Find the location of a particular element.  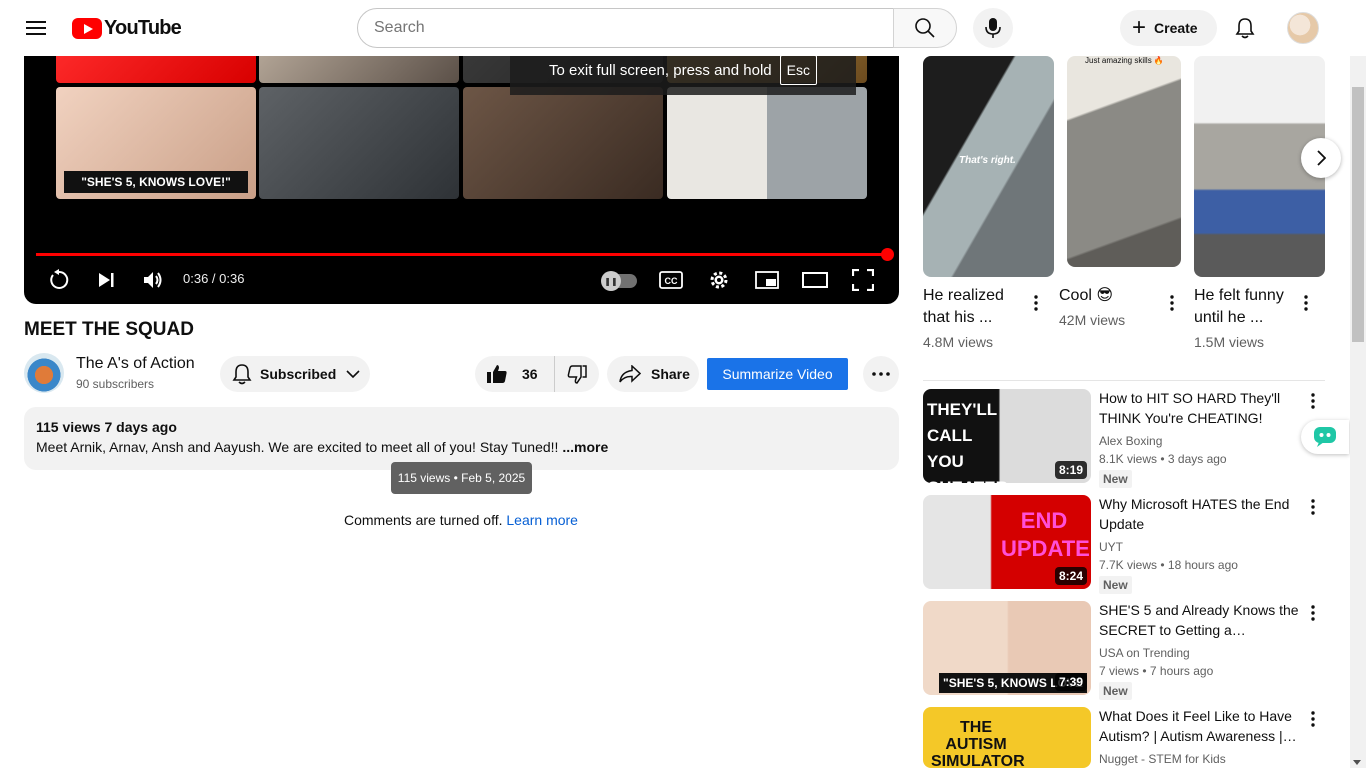

floating-chat-button is located at coordinates (1325, 437).